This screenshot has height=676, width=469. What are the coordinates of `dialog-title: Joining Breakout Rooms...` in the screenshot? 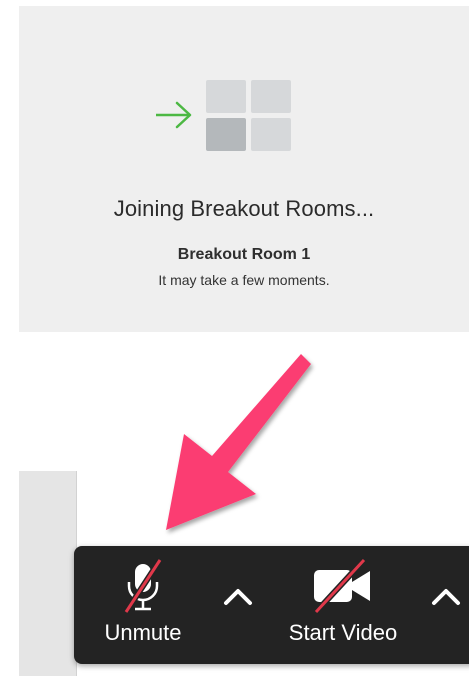 It's located at (244, 208).